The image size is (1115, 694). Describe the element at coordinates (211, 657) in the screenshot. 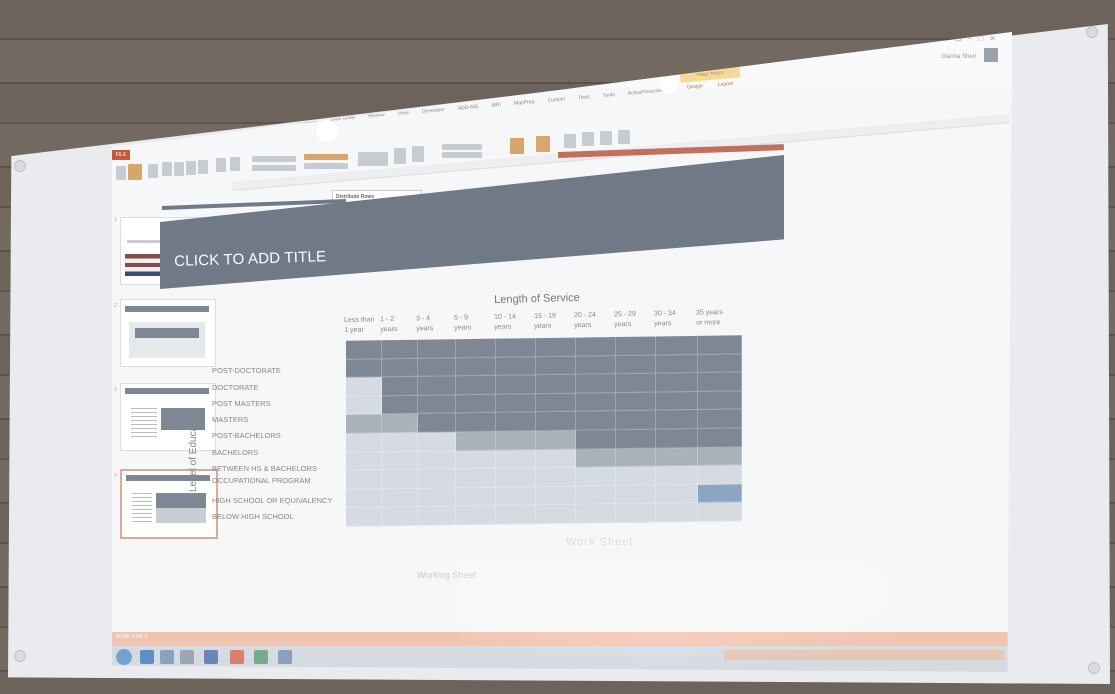

I see `outlook-icon` at that location.